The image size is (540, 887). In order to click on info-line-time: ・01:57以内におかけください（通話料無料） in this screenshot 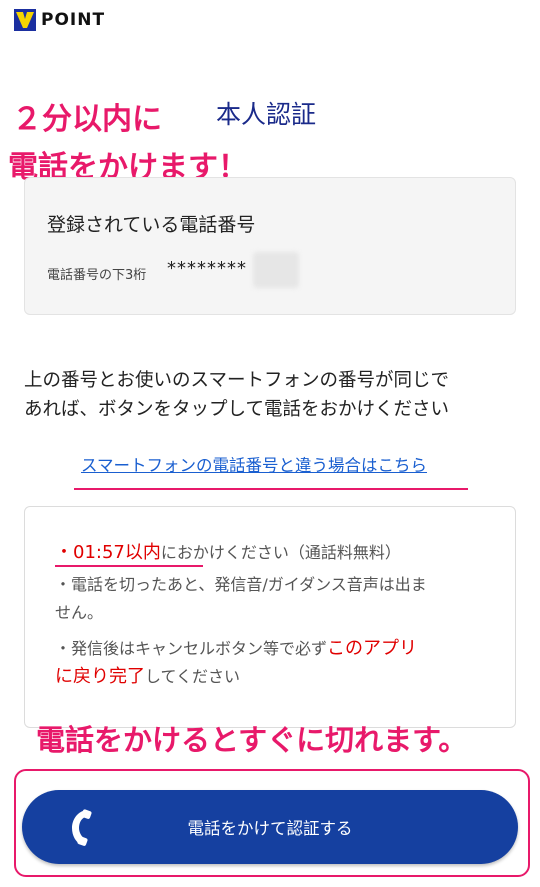, I will do `click(275, 553)`.